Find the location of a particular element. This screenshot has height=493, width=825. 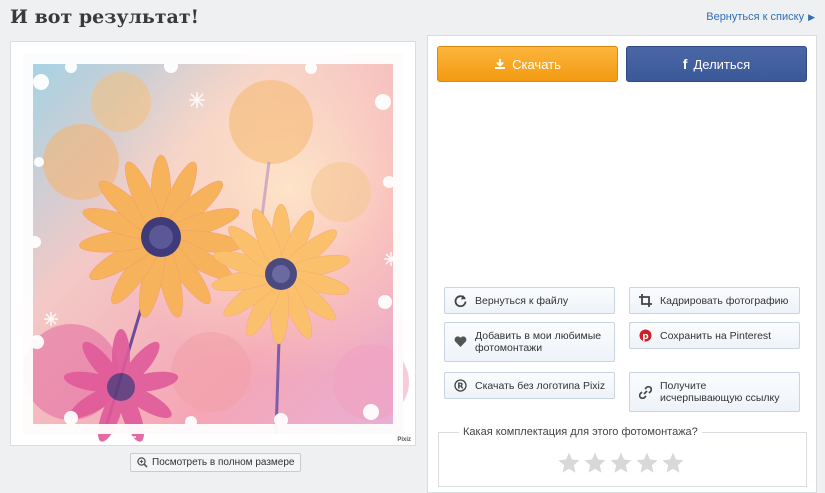

download-icon is located at coordinates (500, 64).